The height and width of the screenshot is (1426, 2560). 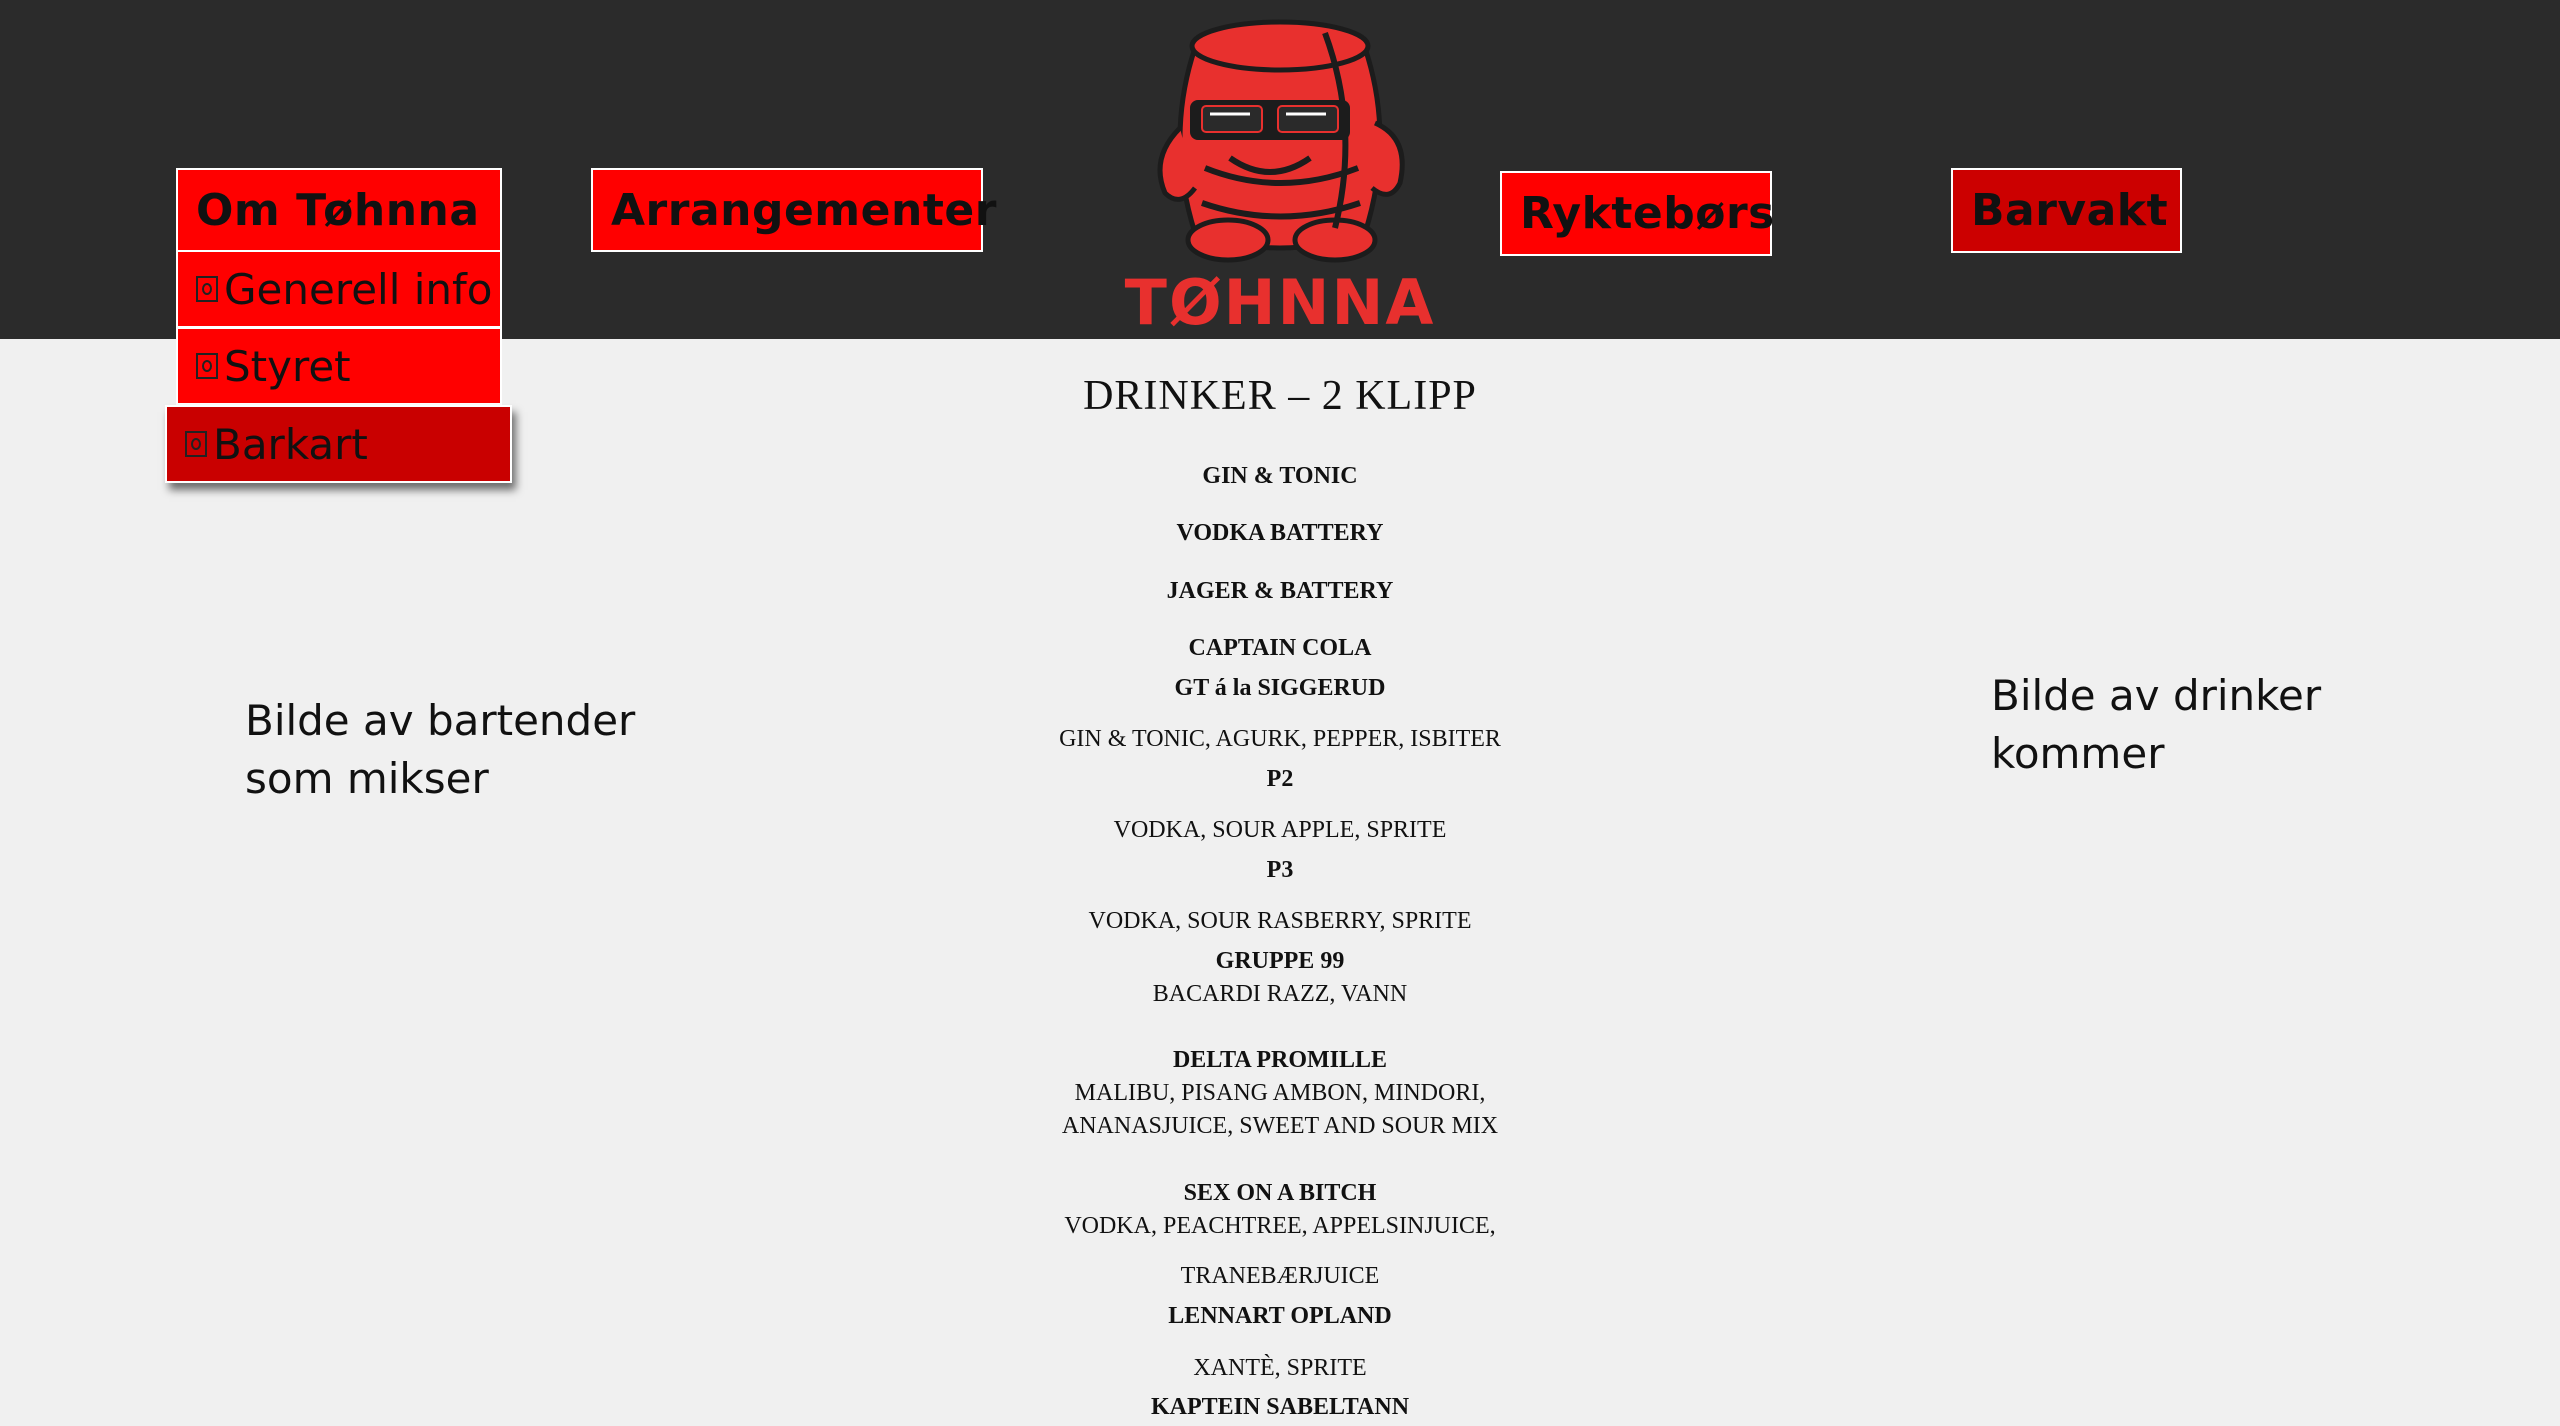 I want to click on menu-line: P3, so click(x=1280, y=870).